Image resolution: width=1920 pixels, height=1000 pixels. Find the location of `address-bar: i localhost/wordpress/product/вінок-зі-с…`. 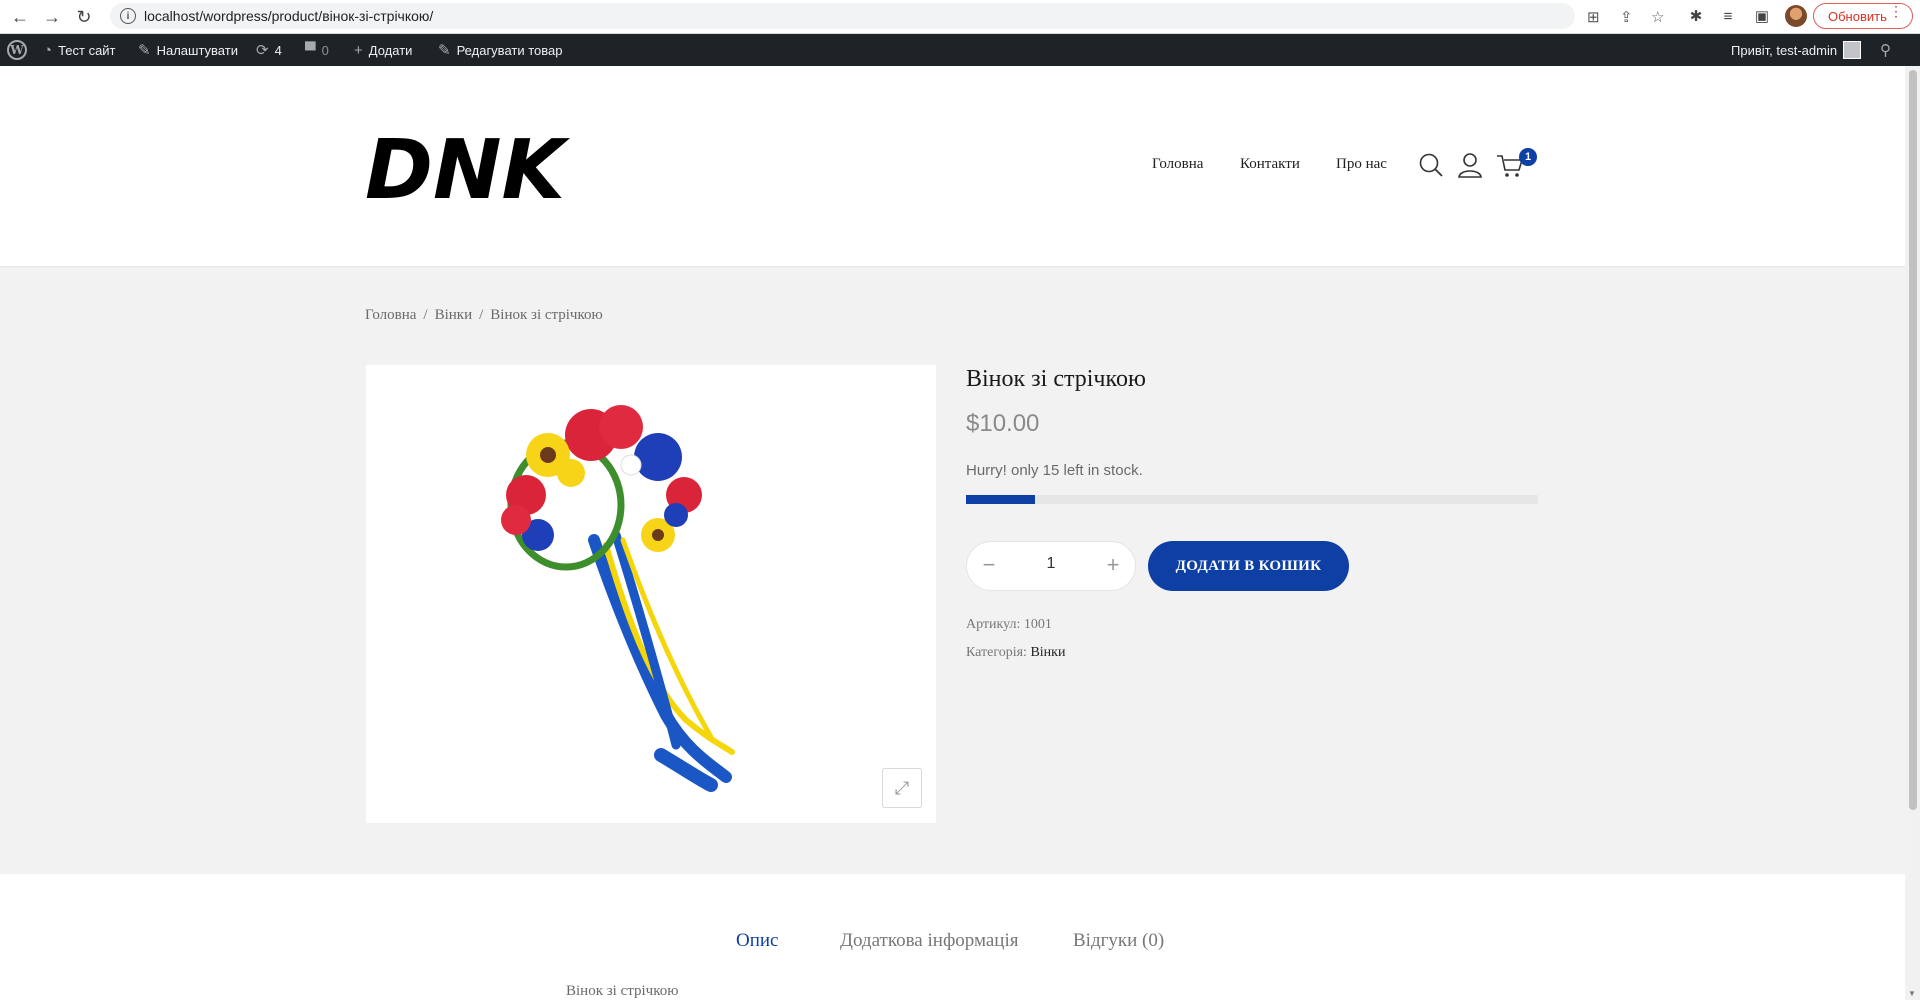

address-bar: i localhost/wordpress/product/вінок-зі-с… is located at coordinates (842, 16).